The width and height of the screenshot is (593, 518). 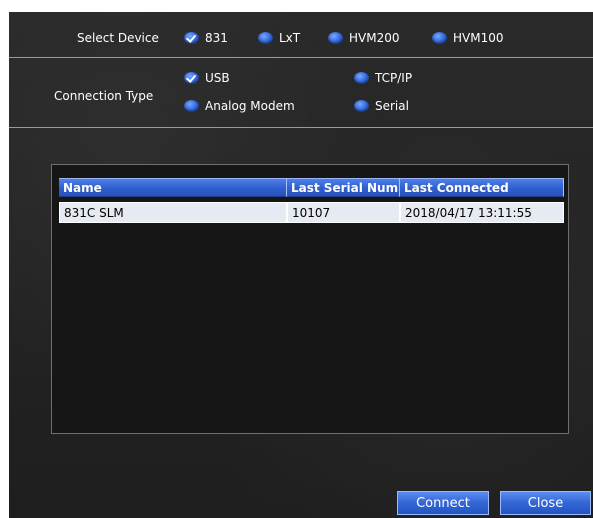 What do you see at coordinates (250, 106) in the screenshot?
I see `connection-option-label: Analog Modem` at bounding box center [250, 106].